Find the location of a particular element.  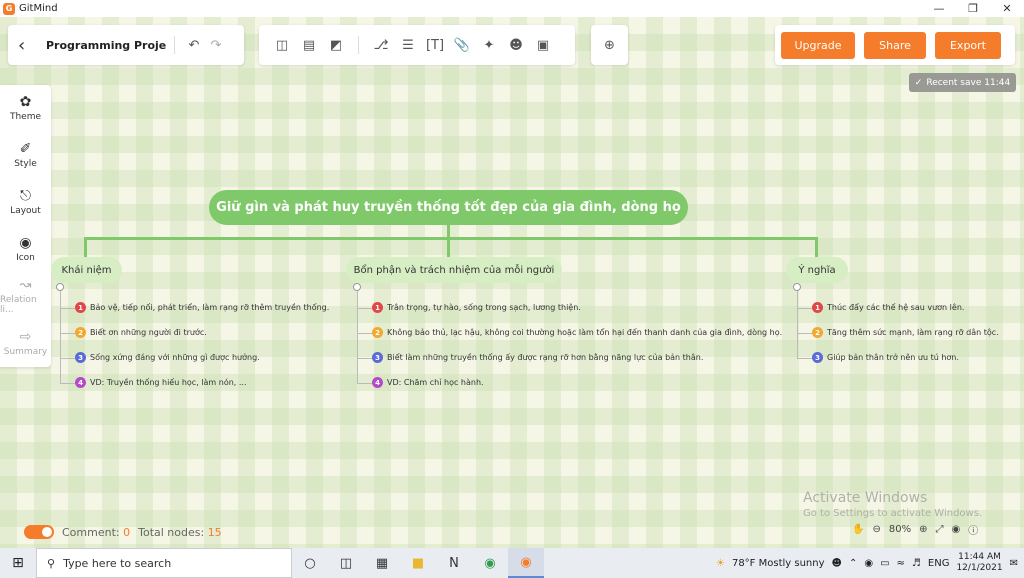

share-button: Share is located at coordinates (895, 45).